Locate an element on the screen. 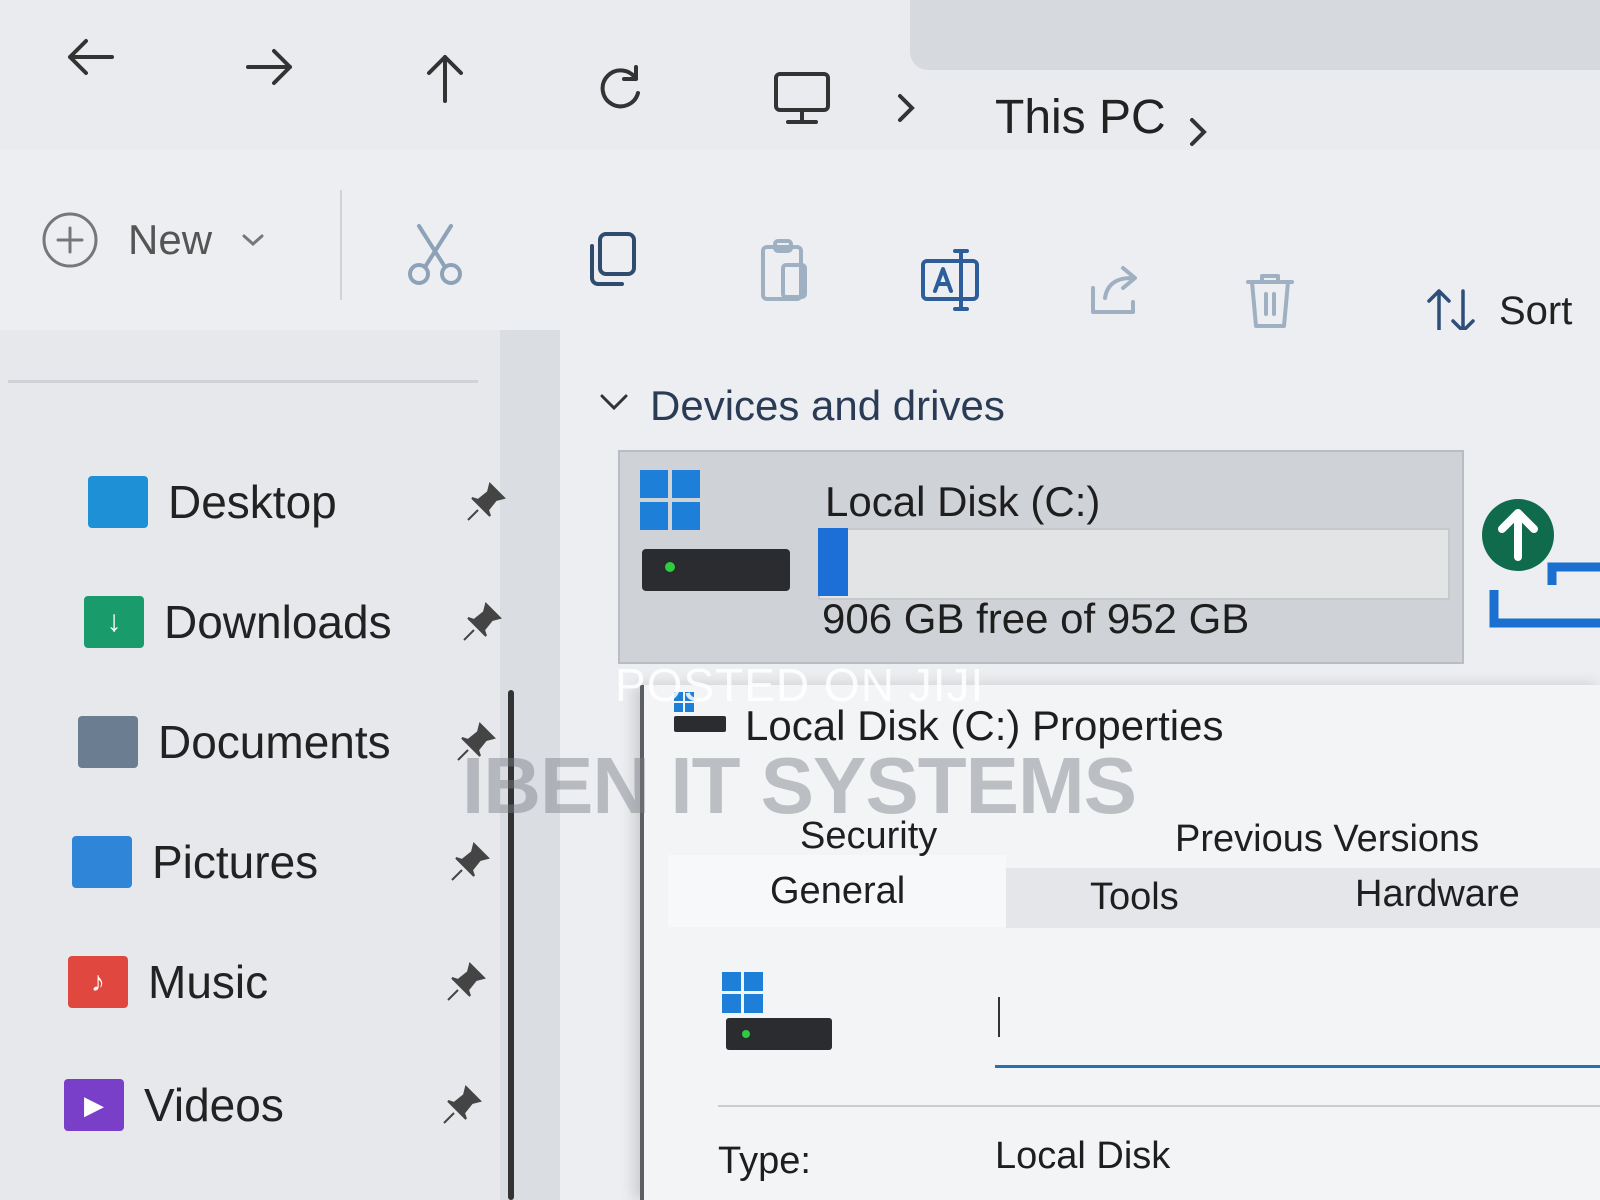  sidebar-item-downloads: ↓ Downloads is located at coordinates (294, 622).